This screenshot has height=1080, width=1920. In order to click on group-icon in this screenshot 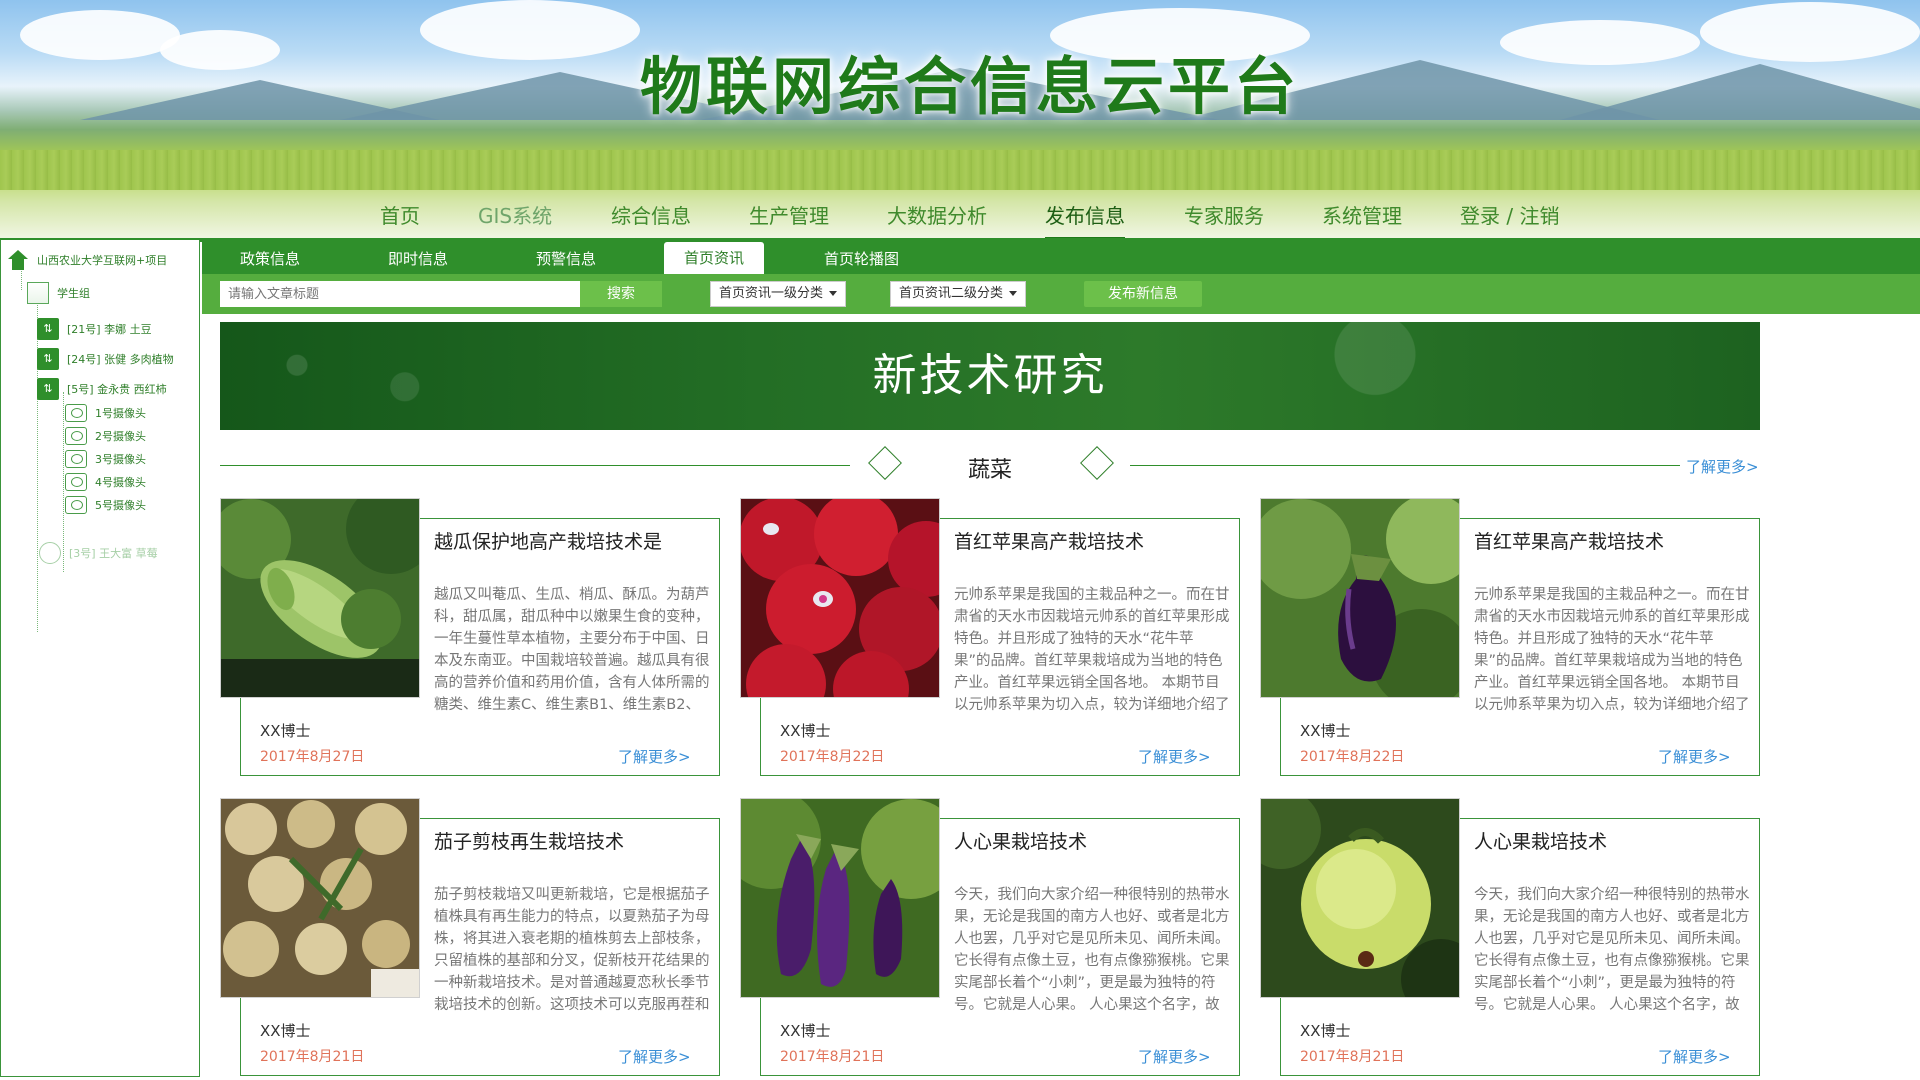, I will do `click(38, 293)`.